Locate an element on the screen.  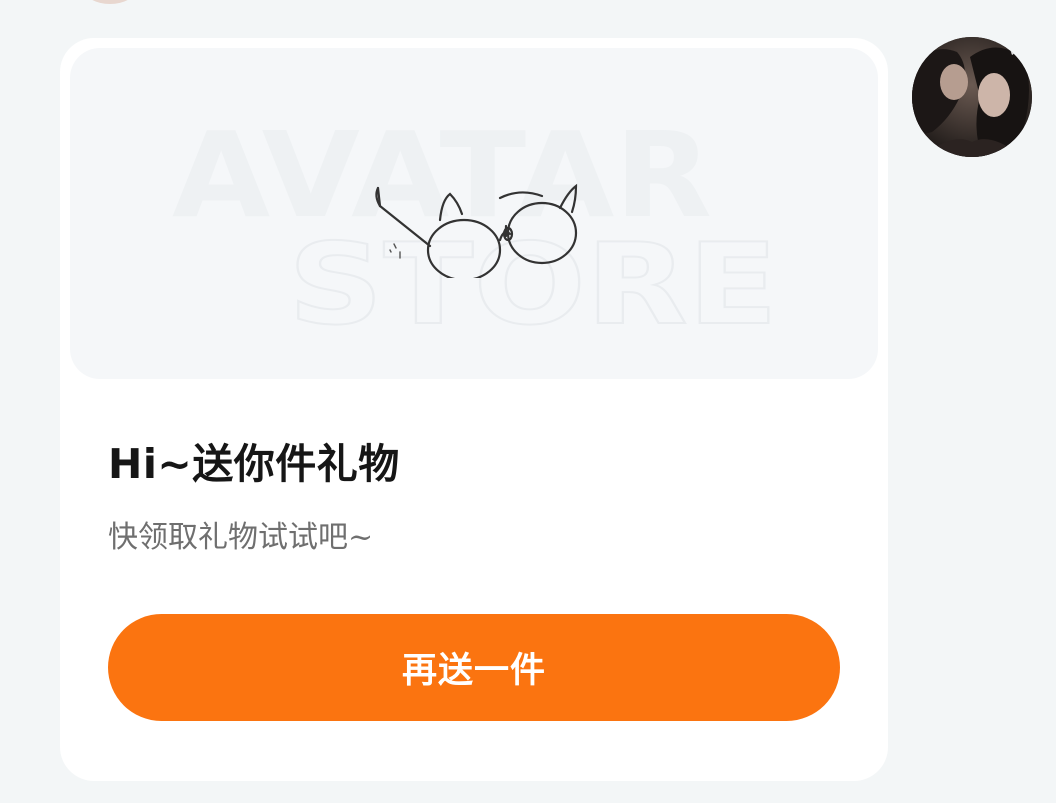
send-another-gift-button: 再送一件 is located at coordinates (474, 667).